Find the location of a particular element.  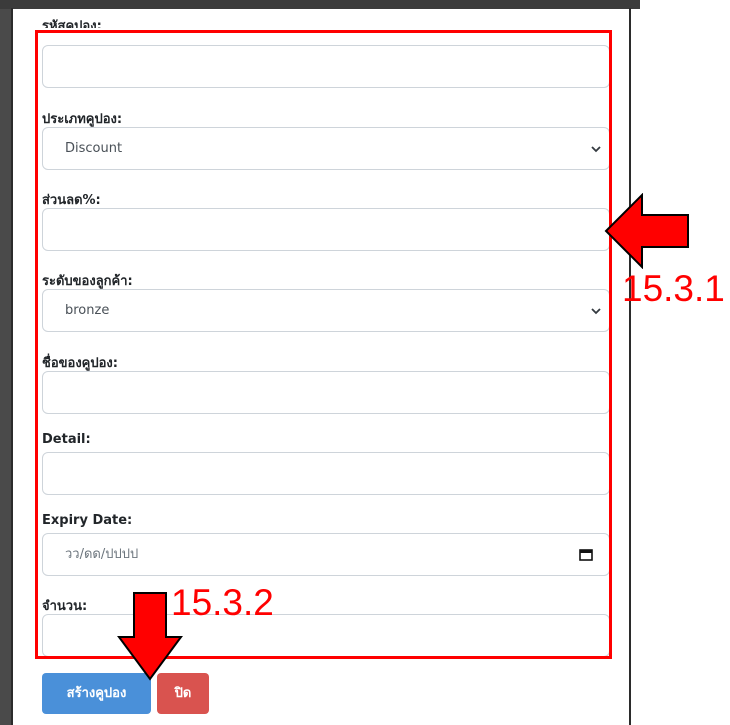

step-label-15-3-2: 15.3.2 is located at coordinates (222, 602).